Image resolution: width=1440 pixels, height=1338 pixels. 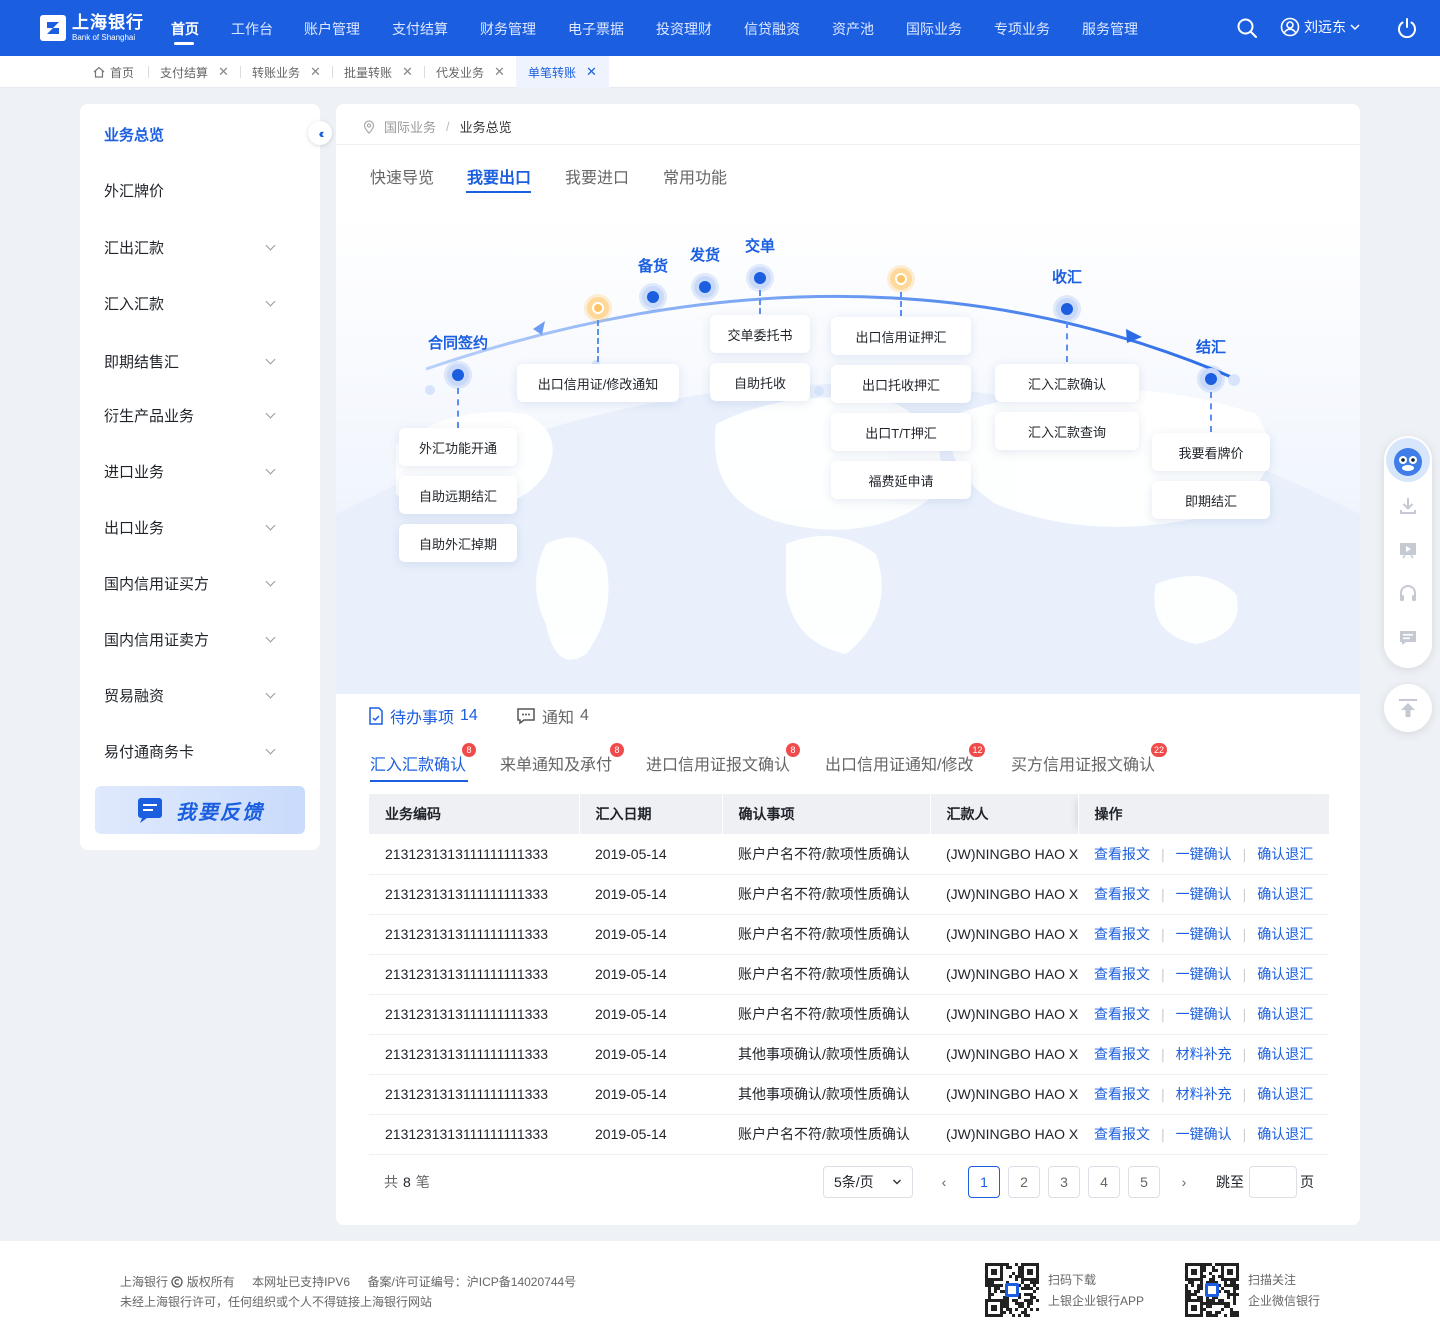 What do you see at coordinates (378, 72) in the screenshot?
I see `page-tab-batch-transfer: 批量转账 ✕` at bounding box center [378, 72].